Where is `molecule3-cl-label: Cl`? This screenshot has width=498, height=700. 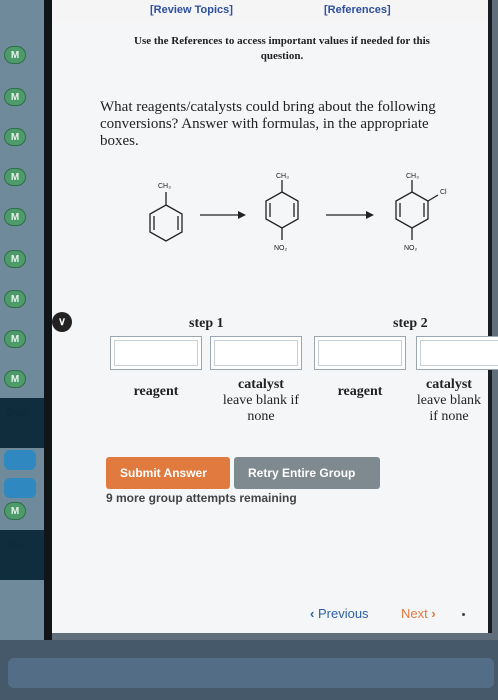 molecule3-cl-label: Cl is located at coordinates (443, 192).